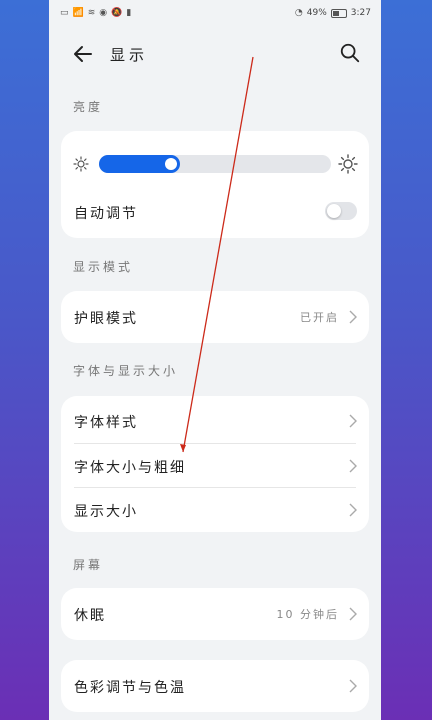  What do you see at coordinates (215, 164) in the screenshot?
I see `brightness-slider` at bounding box center [215, 164].